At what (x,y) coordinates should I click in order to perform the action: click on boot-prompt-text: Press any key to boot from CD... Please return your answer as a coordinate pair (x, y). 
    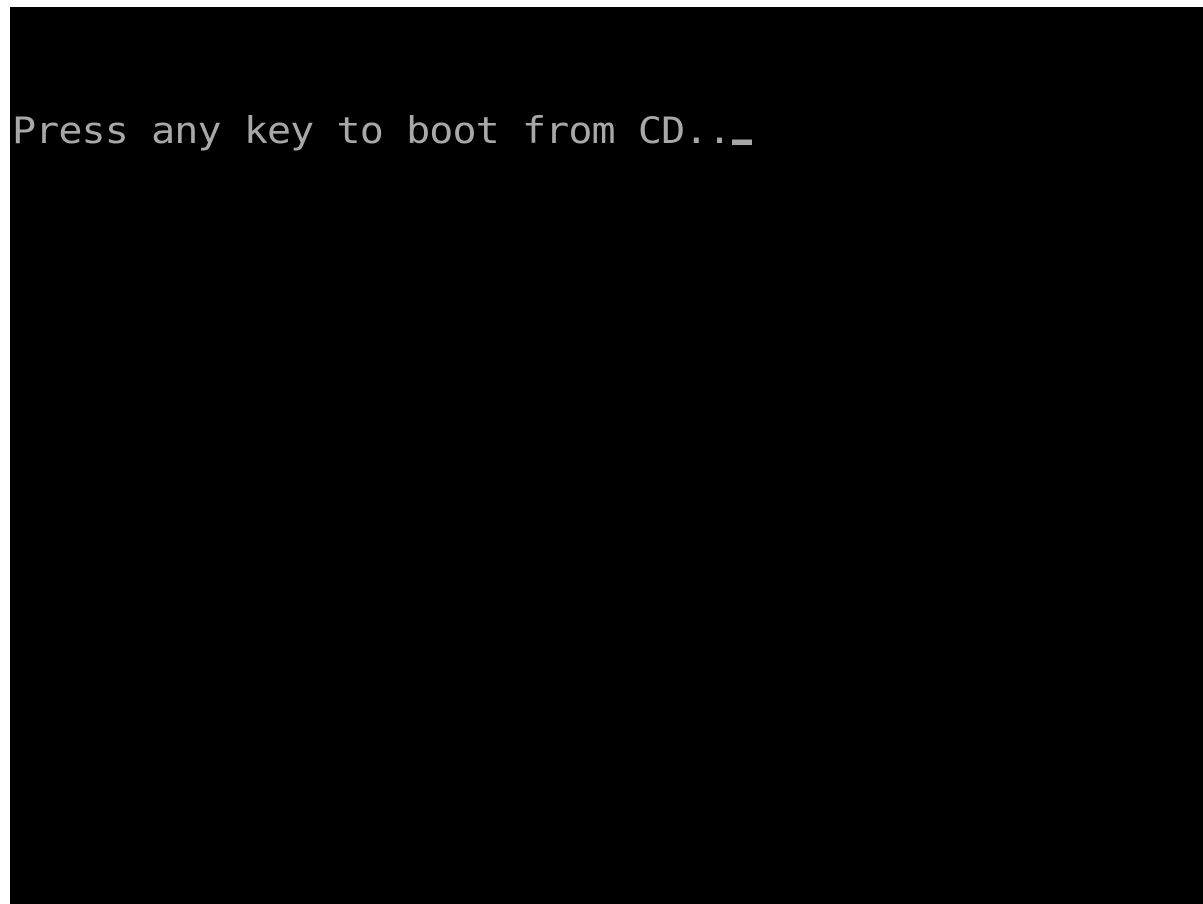
    Looking at the image, I should click on (372, 131).